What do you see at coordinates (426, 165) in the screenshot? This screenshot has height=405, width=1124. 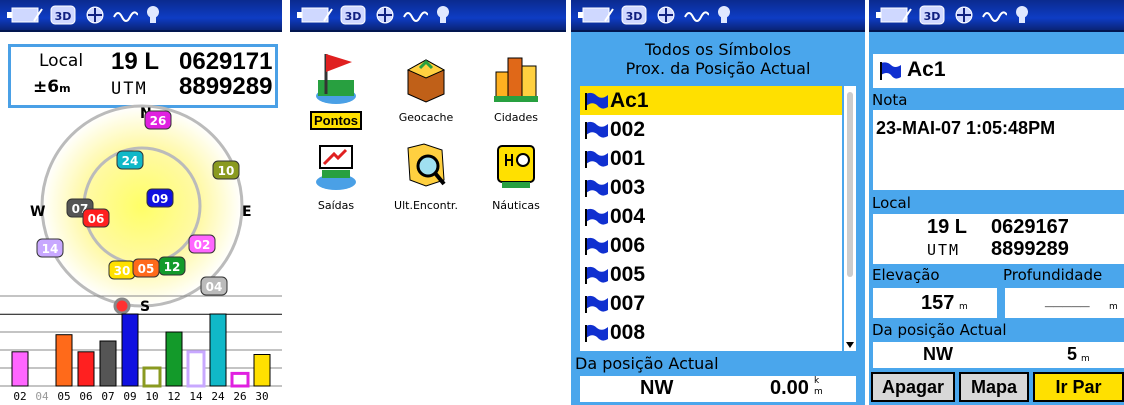 I see `magnifier-map-icon` at bounding box center [426, 165].